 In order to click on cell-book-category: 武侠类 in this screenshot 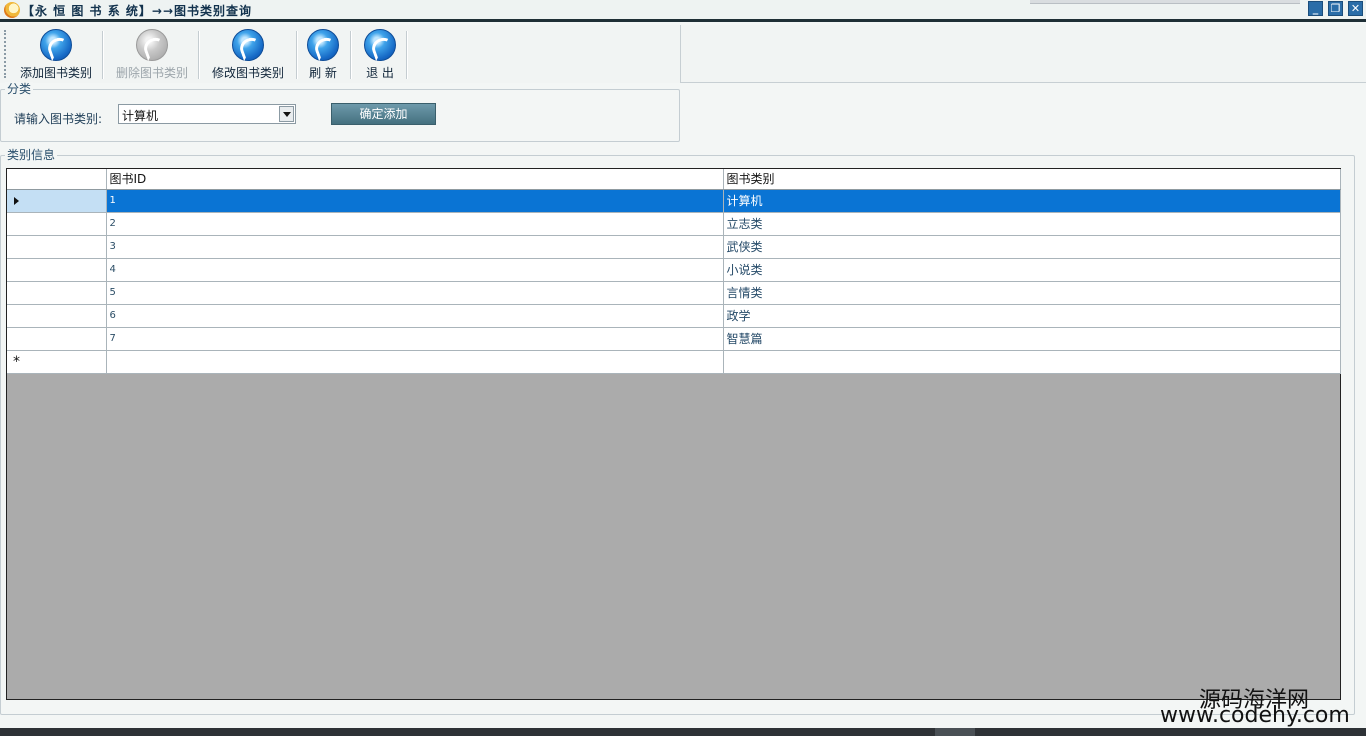, I will do `click(1032, 247)`.